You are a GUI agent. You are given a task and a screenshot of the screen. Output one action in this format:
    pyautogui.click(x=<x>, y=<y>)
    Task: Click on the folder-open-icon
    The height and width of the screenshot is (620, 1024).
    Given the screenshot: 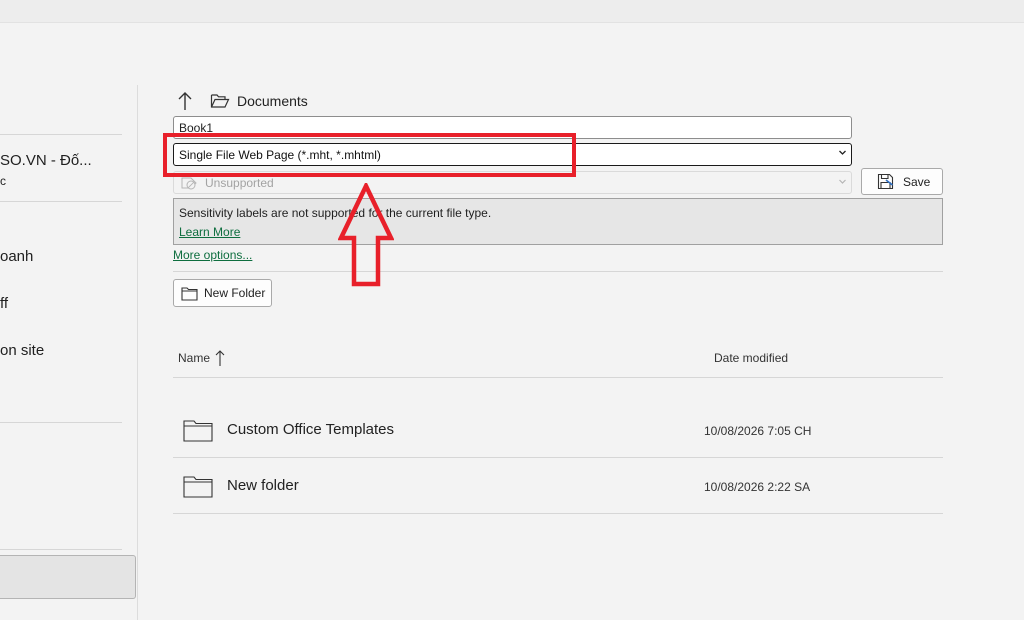 What is the action you would take?
    pyautogui.click(x=220, y=101)
    